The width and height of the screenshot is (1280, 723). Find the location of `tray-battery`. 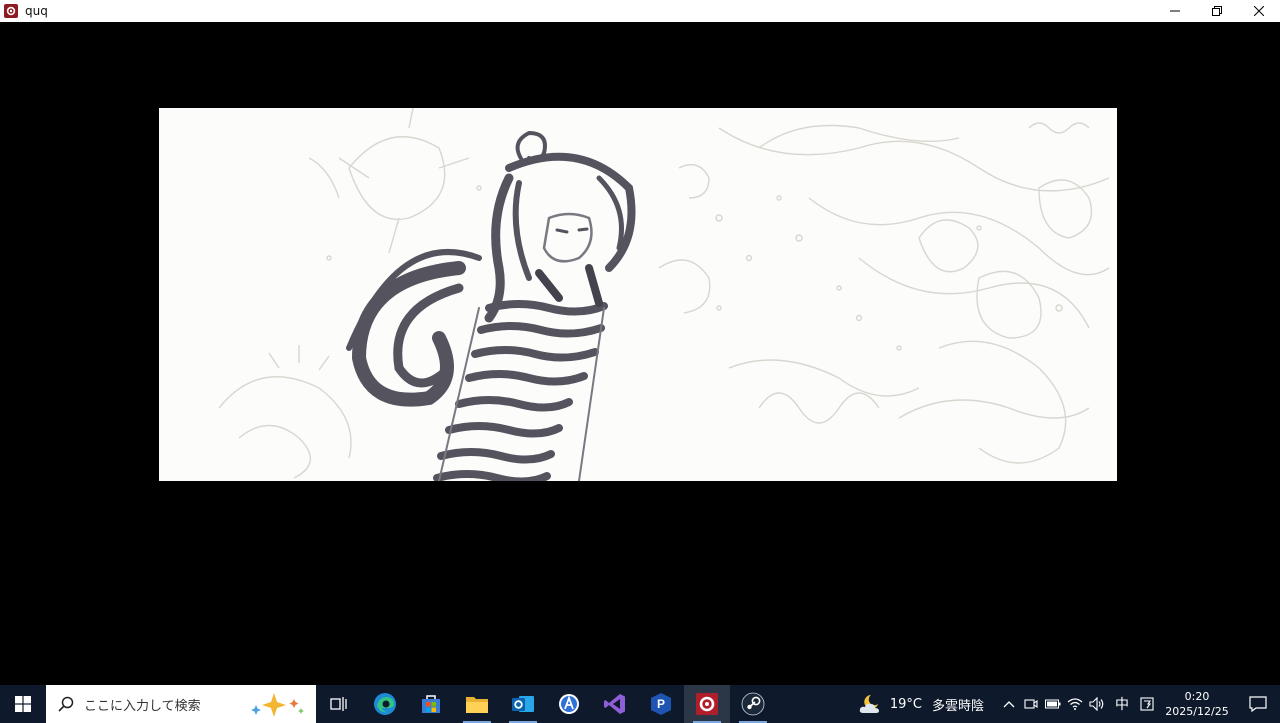

tray-battery is located at coordinates (1053, 704).